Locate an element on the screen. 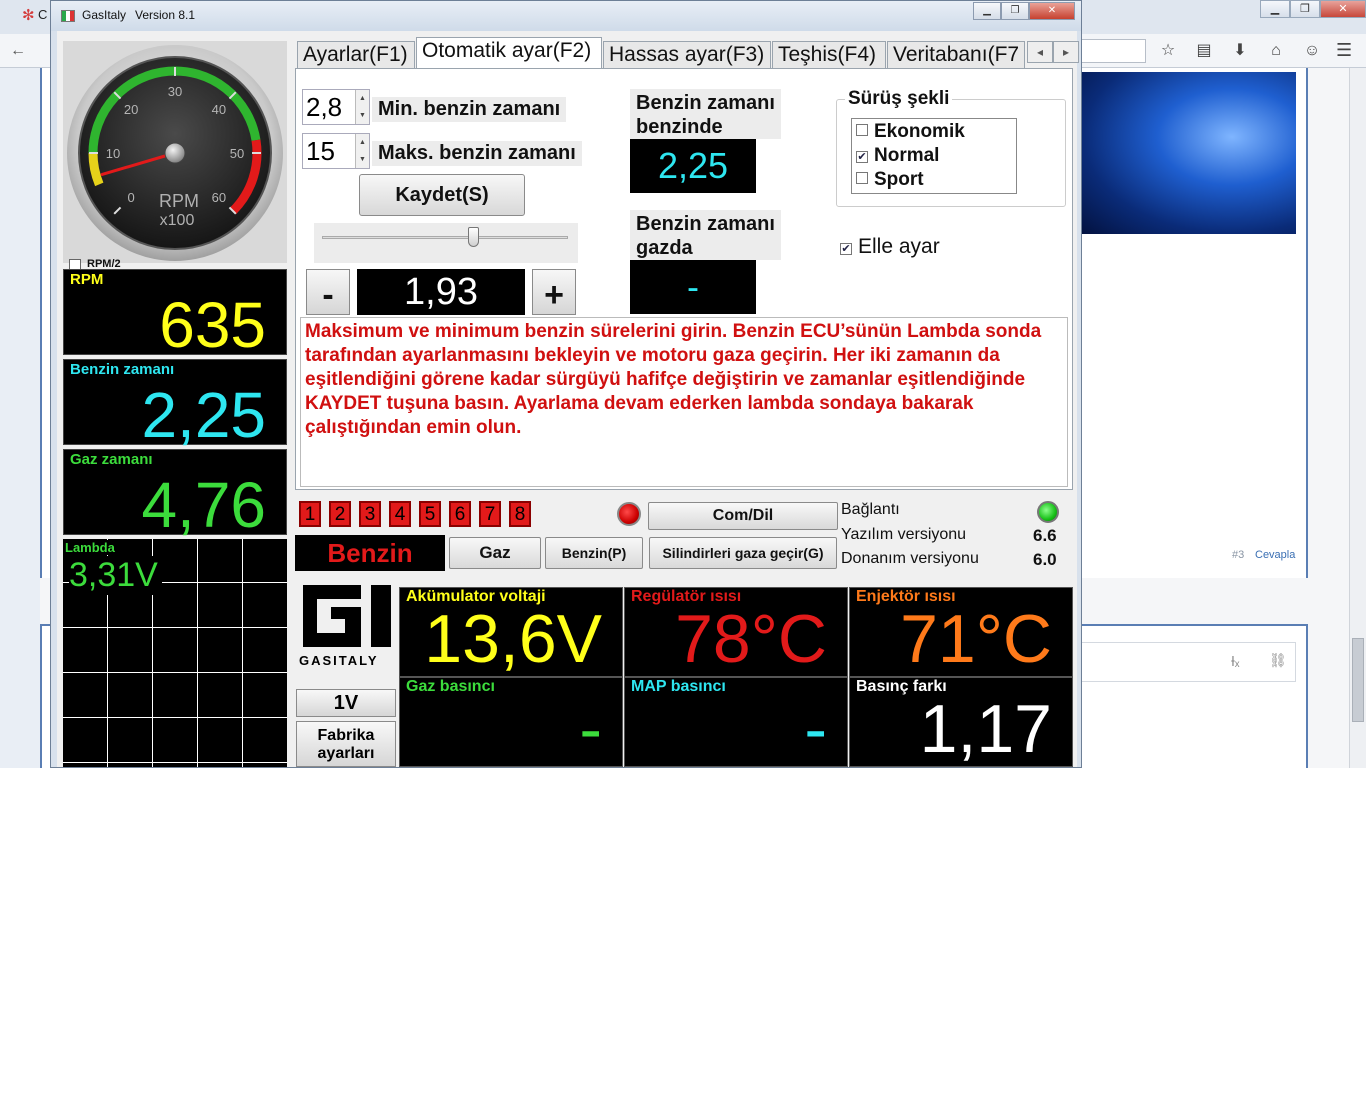 The image size is (1366, 1109). min-petrol-time-input: 2,8 ▲ ▼ is located at coordinates (336, 107).